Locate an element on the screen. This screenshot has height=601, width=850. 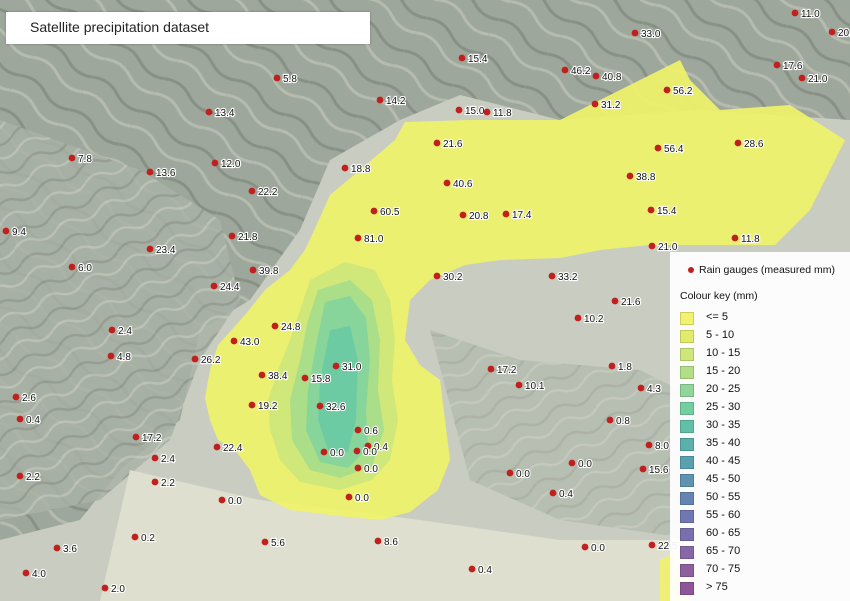
rain-gauge-value: 40.8 is located at coordinates (612, 77).